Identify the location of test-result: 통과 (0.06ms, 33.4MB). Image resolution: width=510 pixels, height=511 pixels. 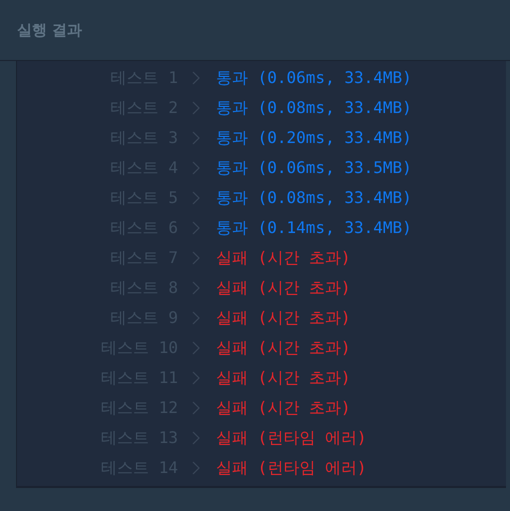
(314, 78).